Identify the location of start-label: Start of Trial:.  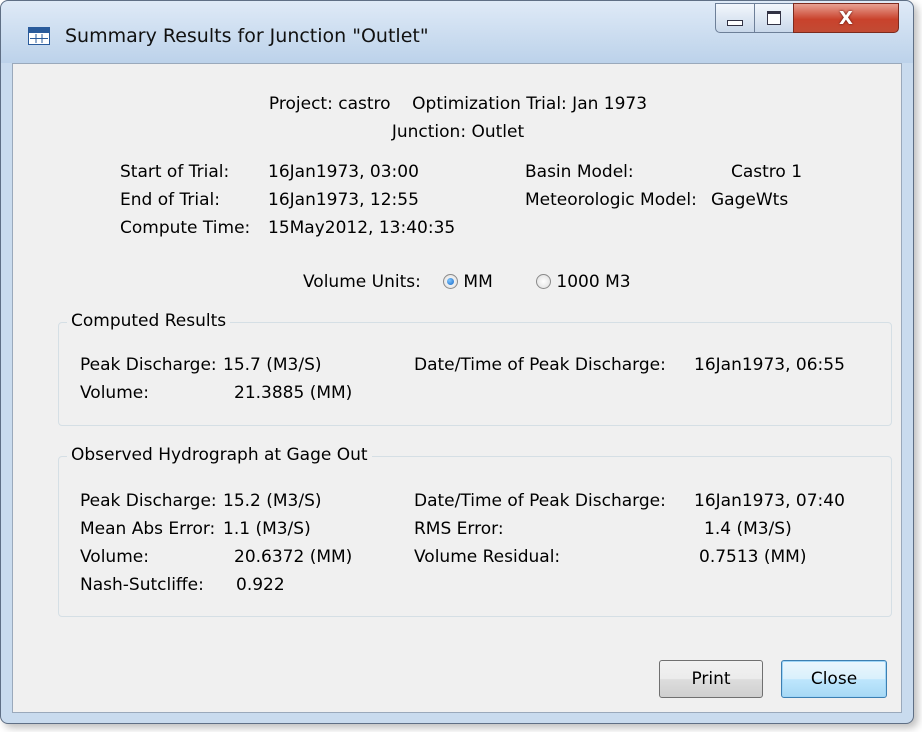
(175, 172).